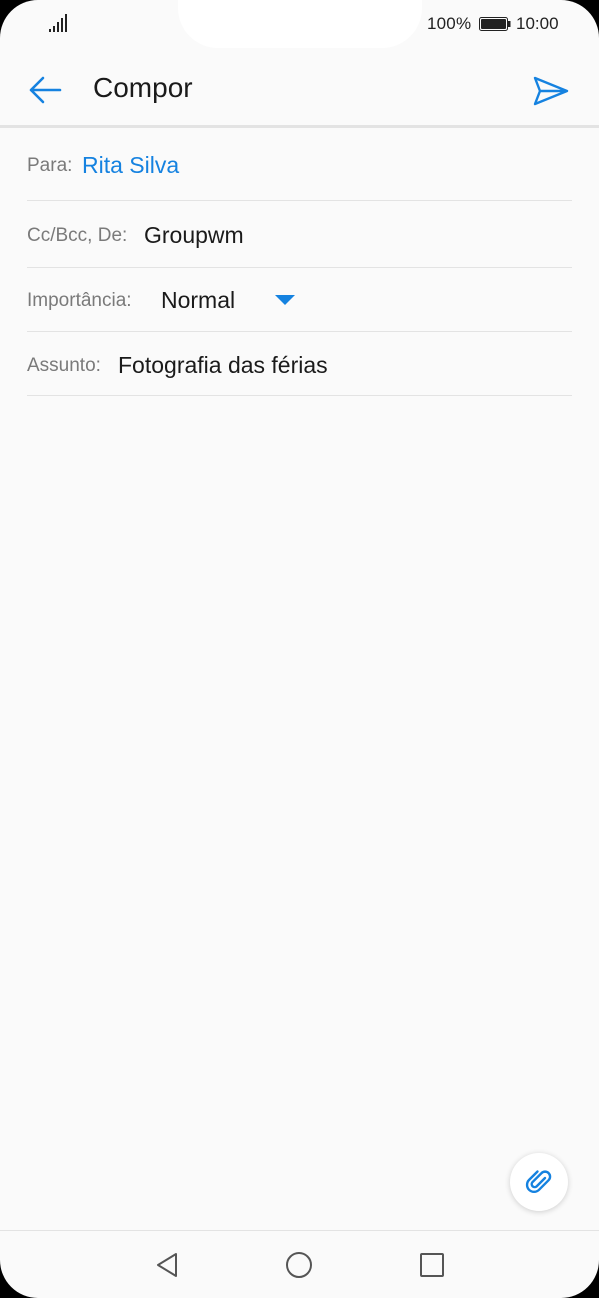 The image size is (599, 1298). I want to click on subject-label: Assunto:, so click(64, 365).